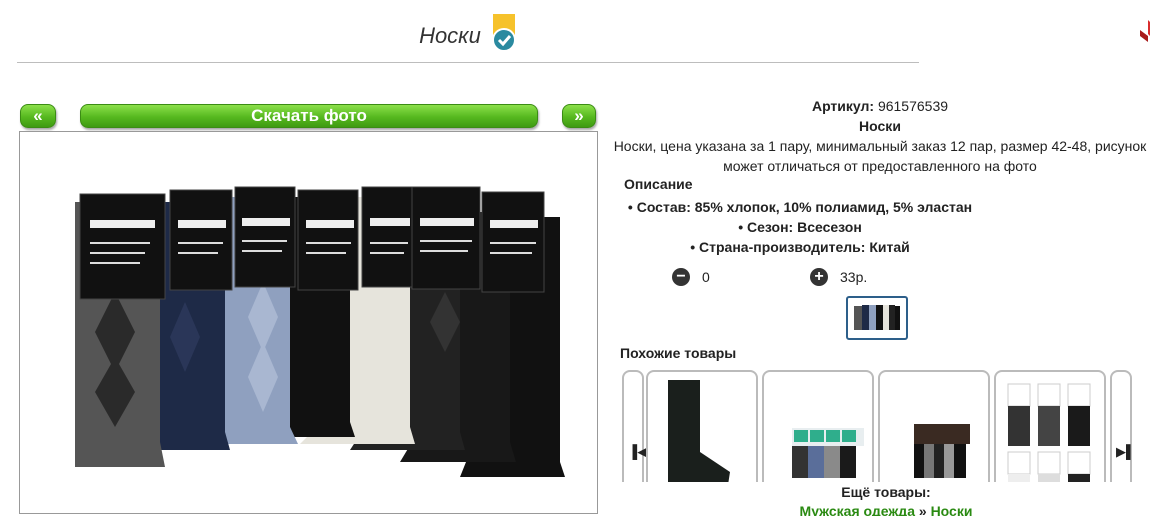  I want to click on price-control: + 33р., so click(838, 277).